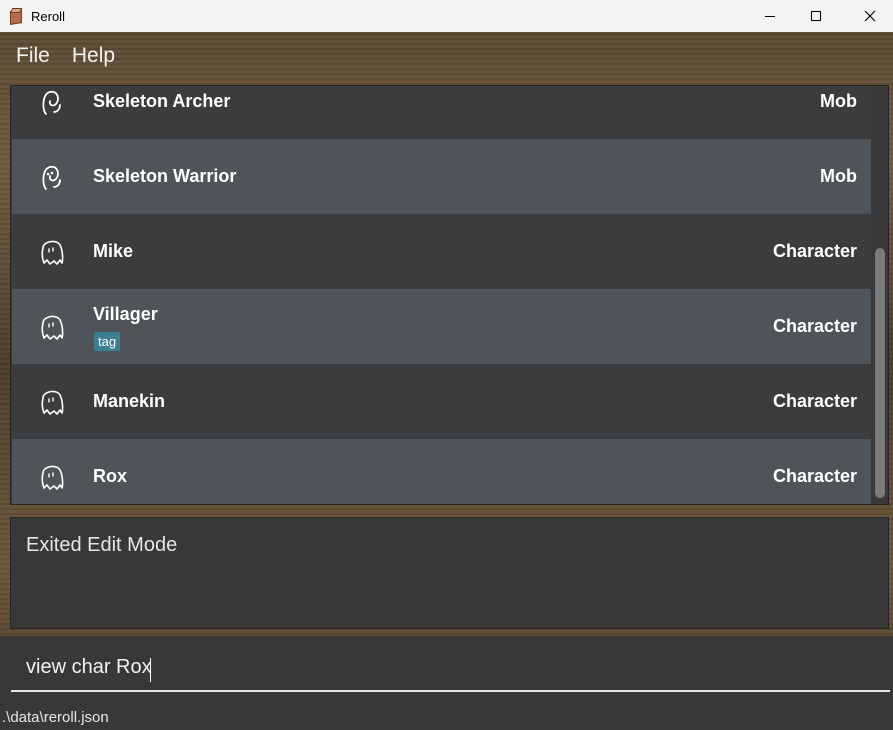  I want to click on close-icon, so click(870, 16).